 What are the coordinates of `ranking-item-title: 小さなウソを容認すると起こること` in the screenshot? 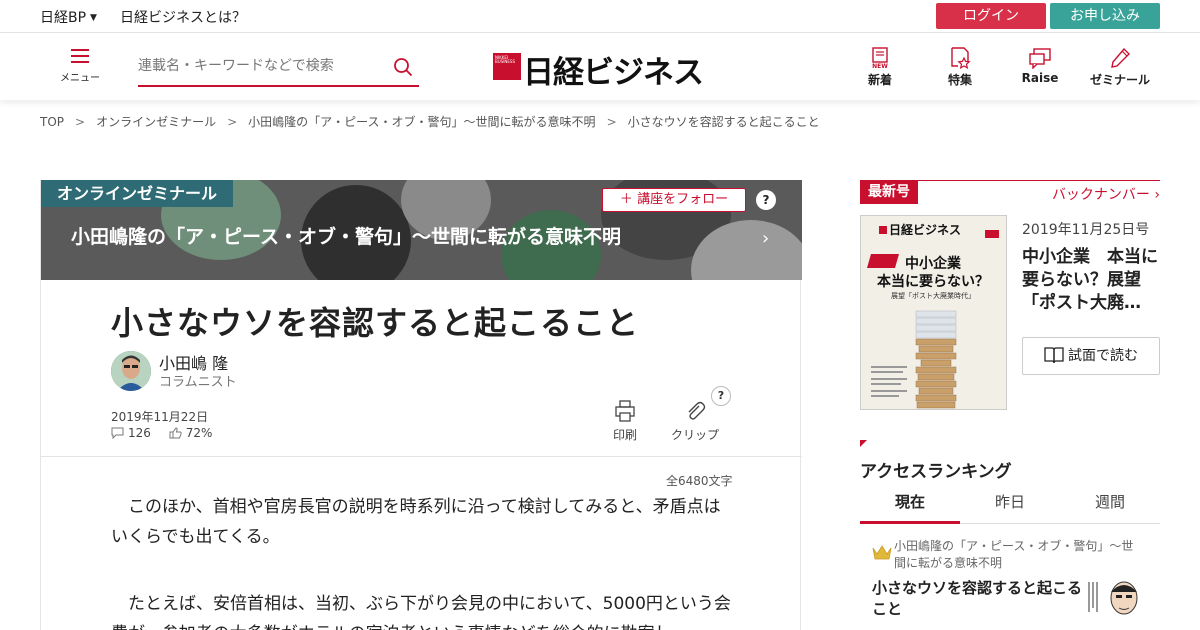 It's located at (977, 599).